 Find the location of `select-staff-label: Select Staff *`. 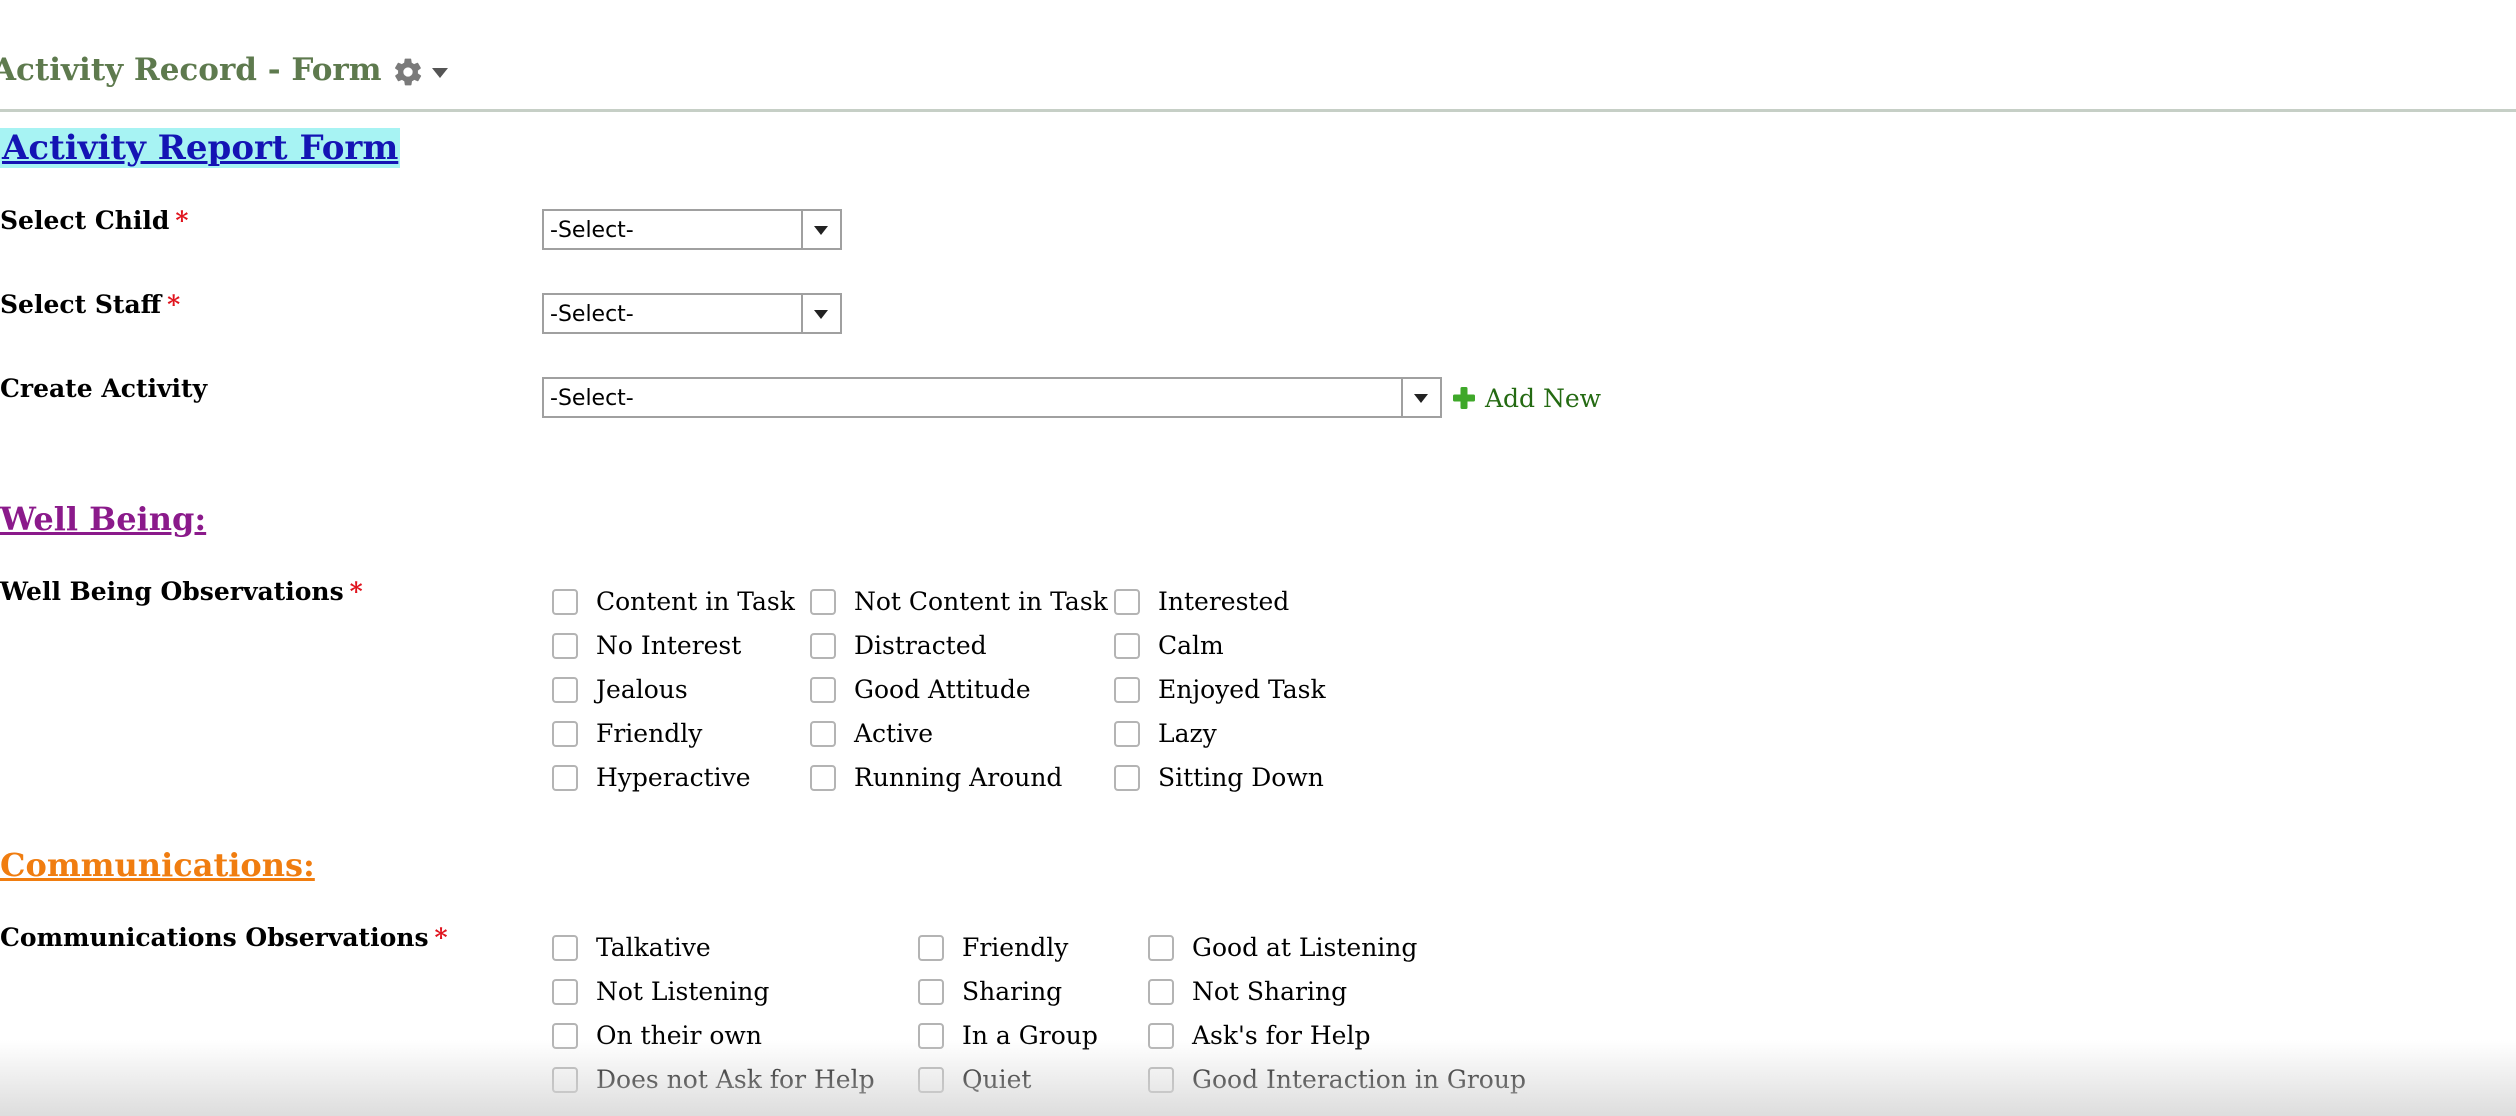

select-staff-label: Select Staff * is located at coordinates (90, 304).